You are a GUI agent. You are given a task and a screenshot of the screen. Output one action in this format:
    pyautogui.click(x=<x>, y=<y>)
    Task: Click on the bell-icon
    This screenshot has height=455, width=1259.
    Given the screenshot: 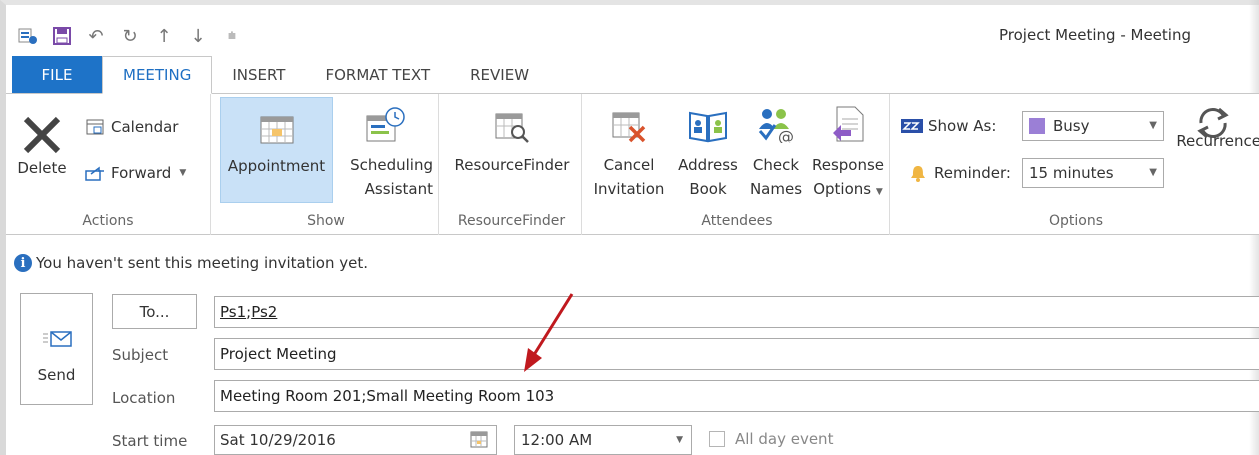 What is the action you would take?
    pyautogui.click(x=918, y=173)
    